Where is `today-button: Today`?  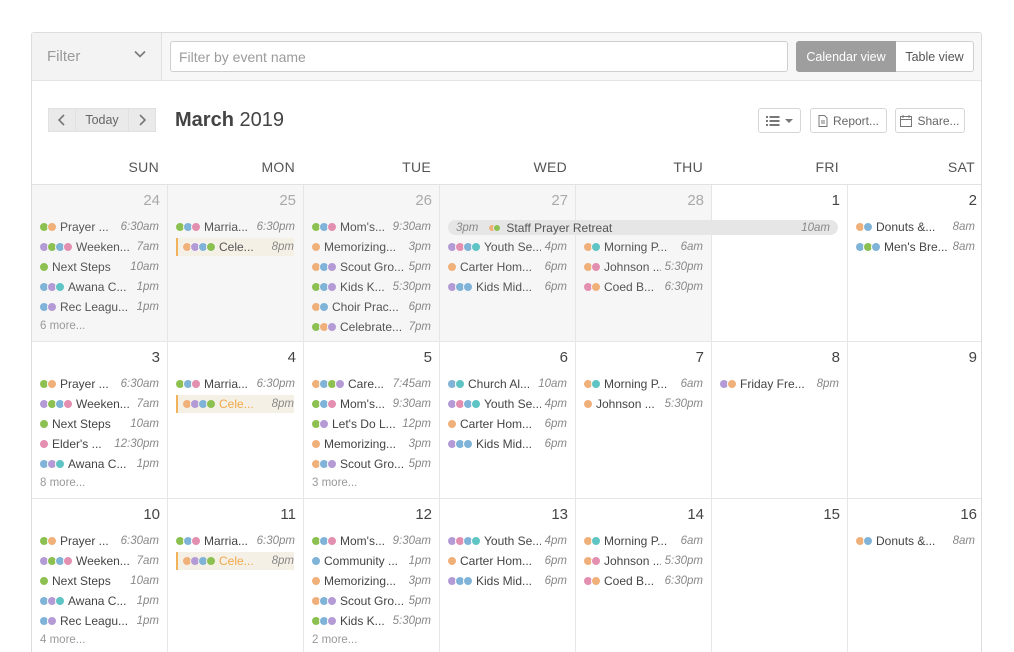 today-button: Today is located at coordinates (102, 120).